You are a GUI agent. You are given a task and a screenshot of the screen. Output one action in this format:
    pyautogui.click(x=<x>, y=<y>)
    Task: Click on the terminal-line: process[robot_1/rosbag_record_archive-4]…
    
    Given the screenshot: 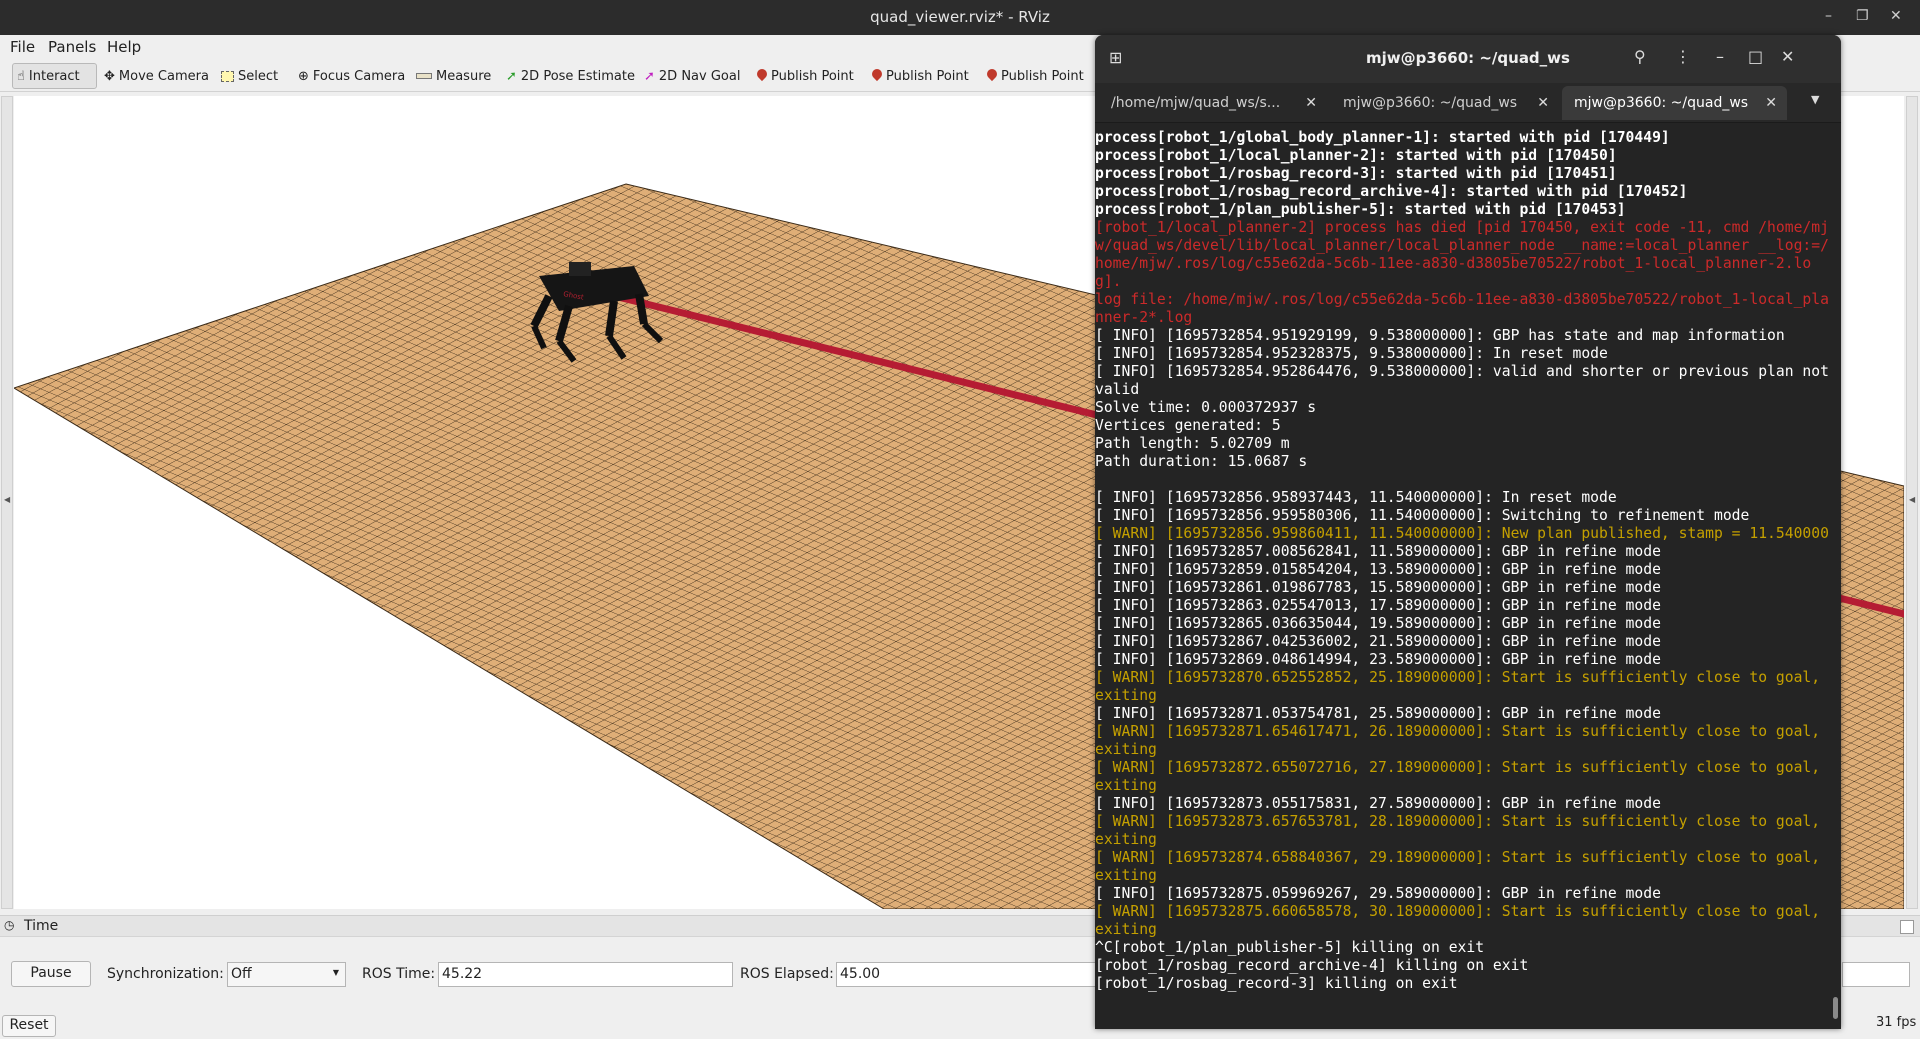 What is the action you would take?
    pyautogui.click(x=1391, y=191)
    